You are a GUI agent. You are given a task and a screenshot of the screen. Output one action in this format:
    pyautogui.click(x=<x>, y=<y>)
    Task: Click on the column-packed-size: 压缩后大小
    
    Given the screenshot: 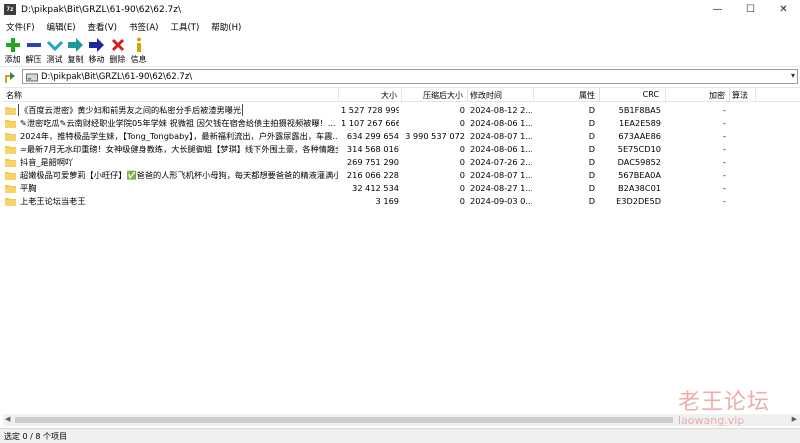 What is the action you would take?
    pyautogui.click(x=433, y=95)
    